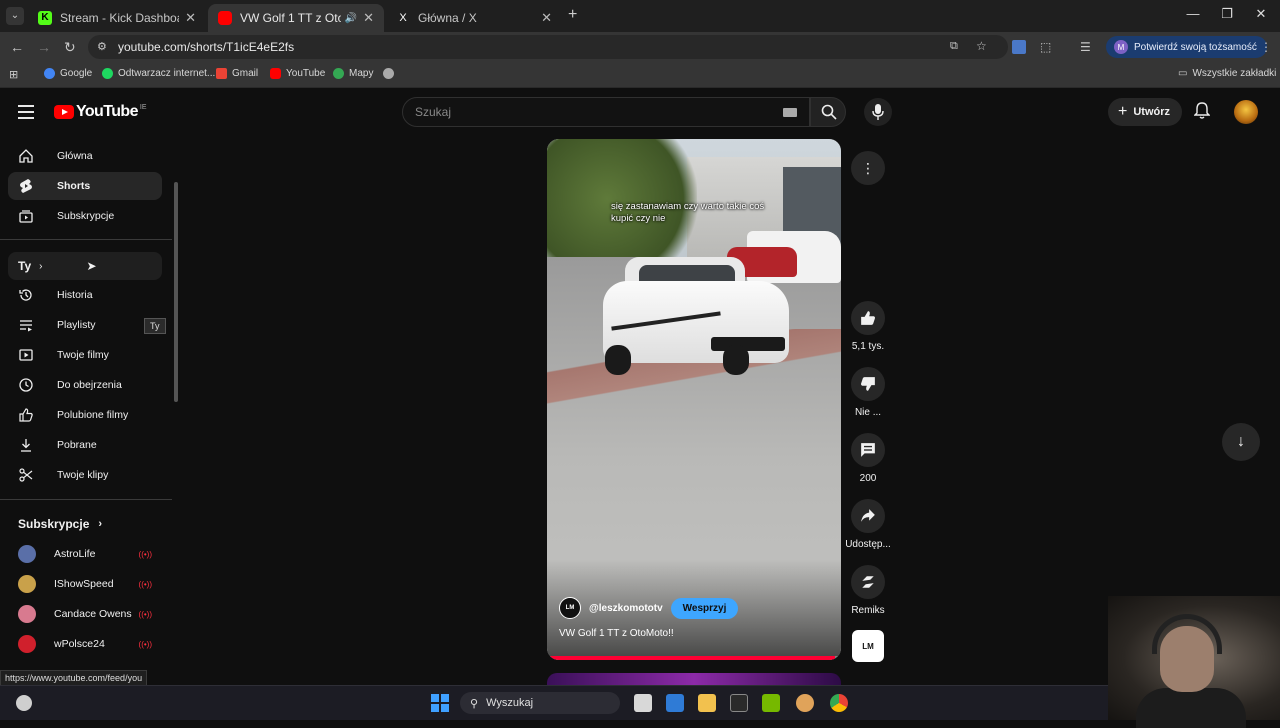  Describe the element at coordinates (694, 679) in the screenshot. I see `next-short-preview` at that location.